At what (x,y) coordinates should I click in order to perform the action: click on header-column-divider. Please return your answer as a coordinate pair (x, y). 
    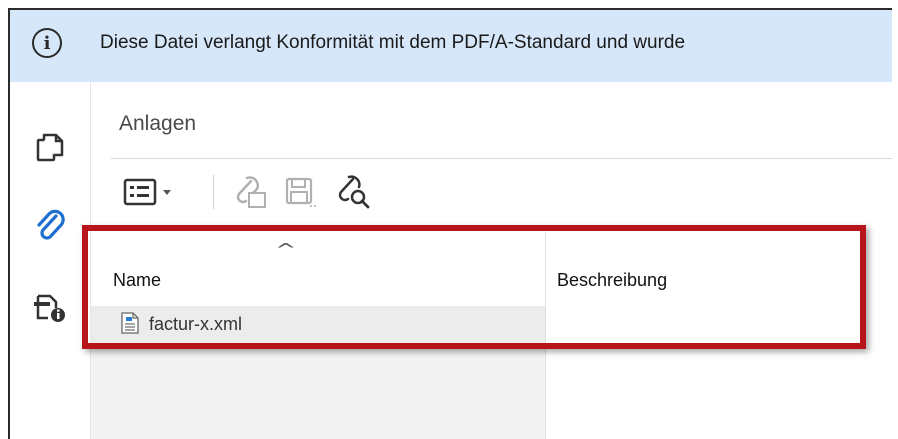
    Looking at the image, I should click on (545, 269).